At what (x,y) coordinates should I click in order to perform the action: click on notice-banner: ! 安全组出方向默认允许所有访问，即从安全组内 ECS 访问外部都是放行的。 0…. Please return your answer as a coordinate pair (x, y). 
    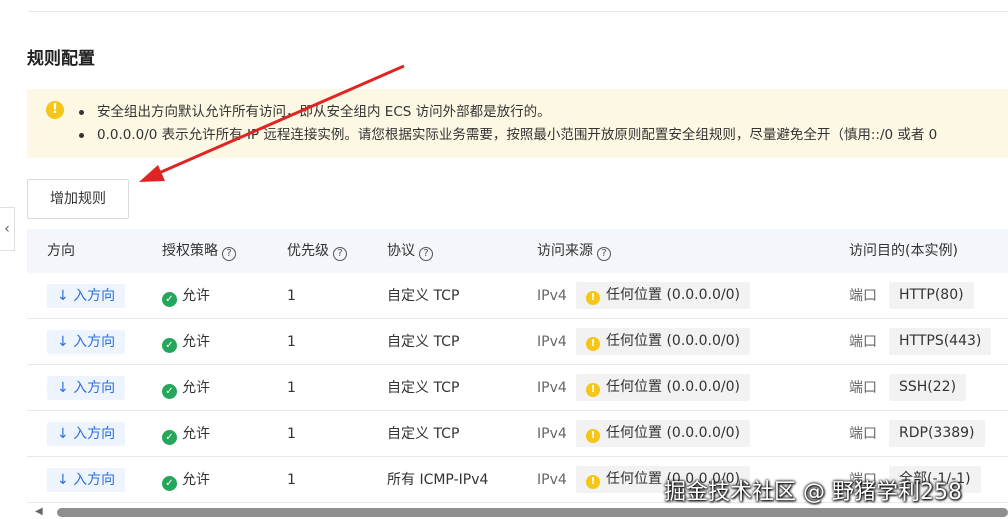
    Looking at the image, I should click on (517, 123).